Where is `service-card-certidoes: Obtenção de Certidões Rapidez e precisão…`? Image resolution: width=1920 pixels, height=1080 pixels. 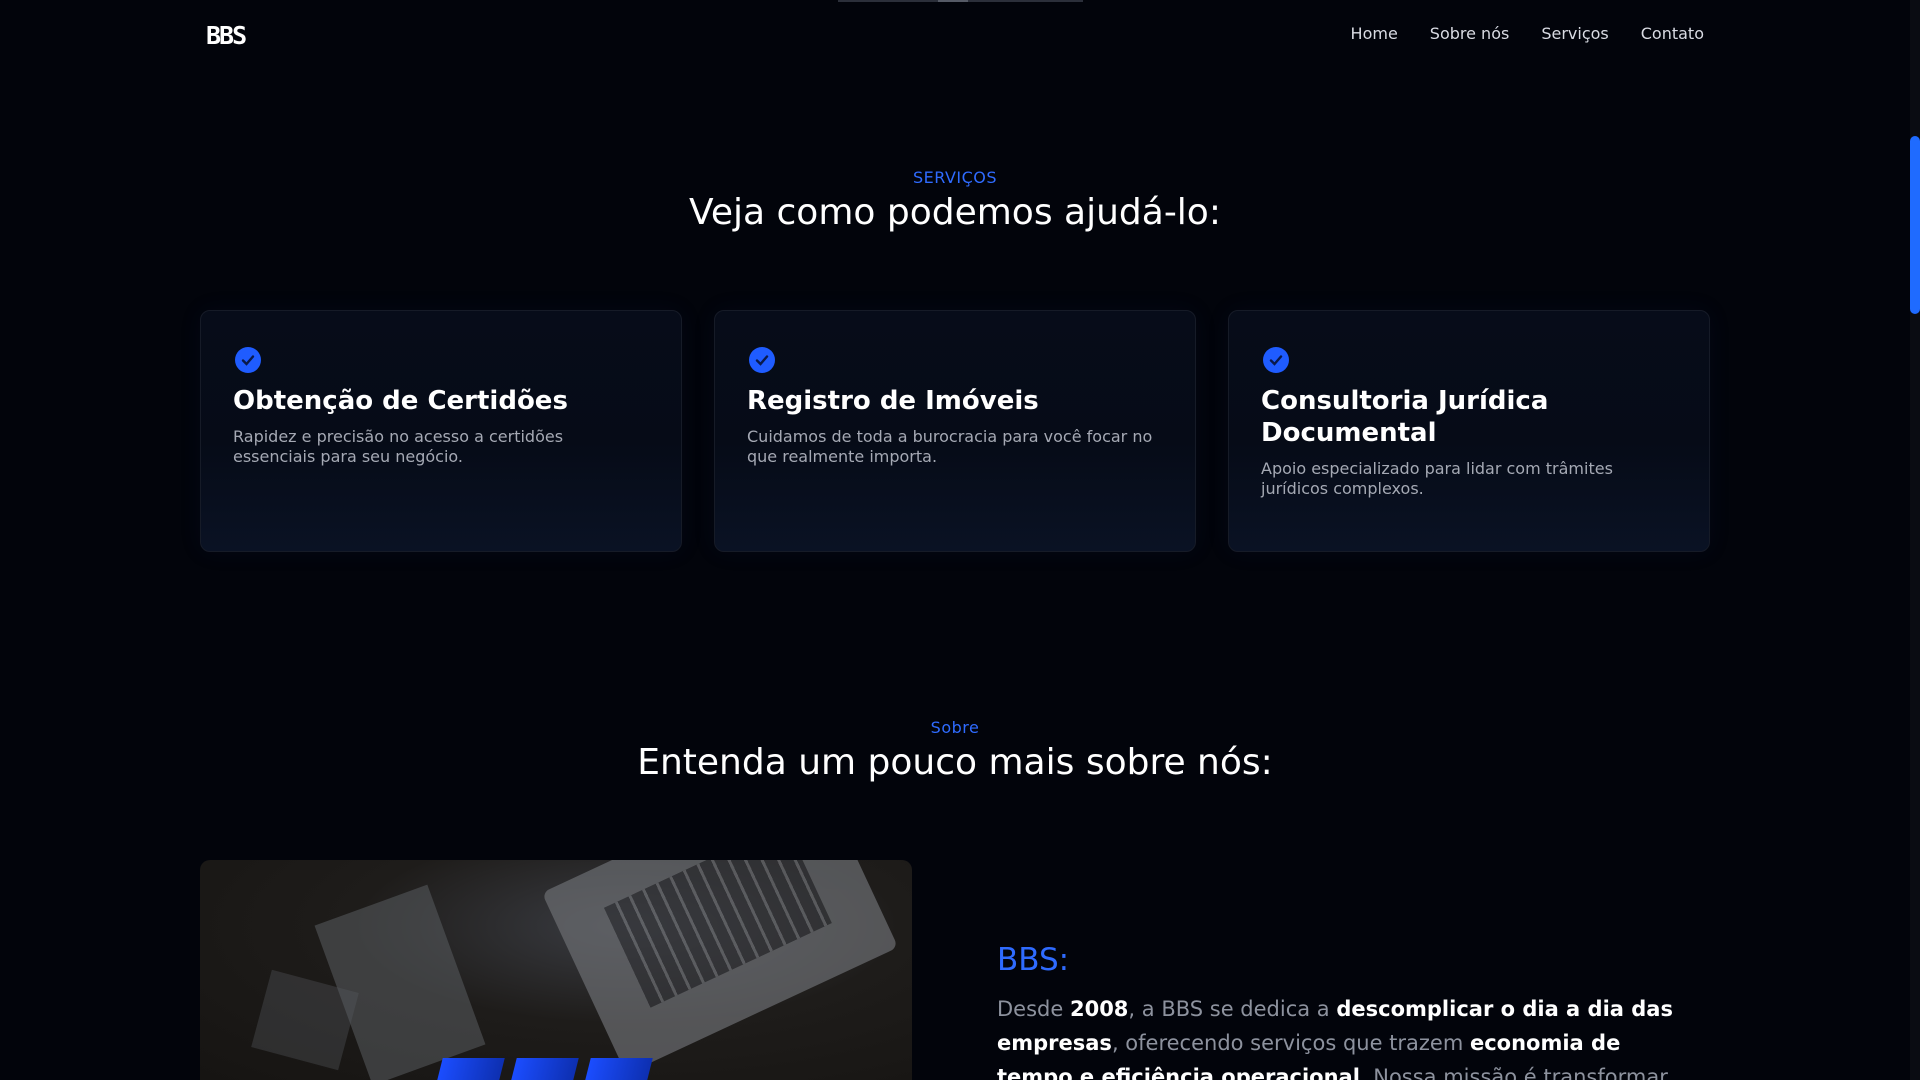 service-card-certidoes: Obtenção de Certidões Rapidez e precisão… is located at coordinates (441, 431).